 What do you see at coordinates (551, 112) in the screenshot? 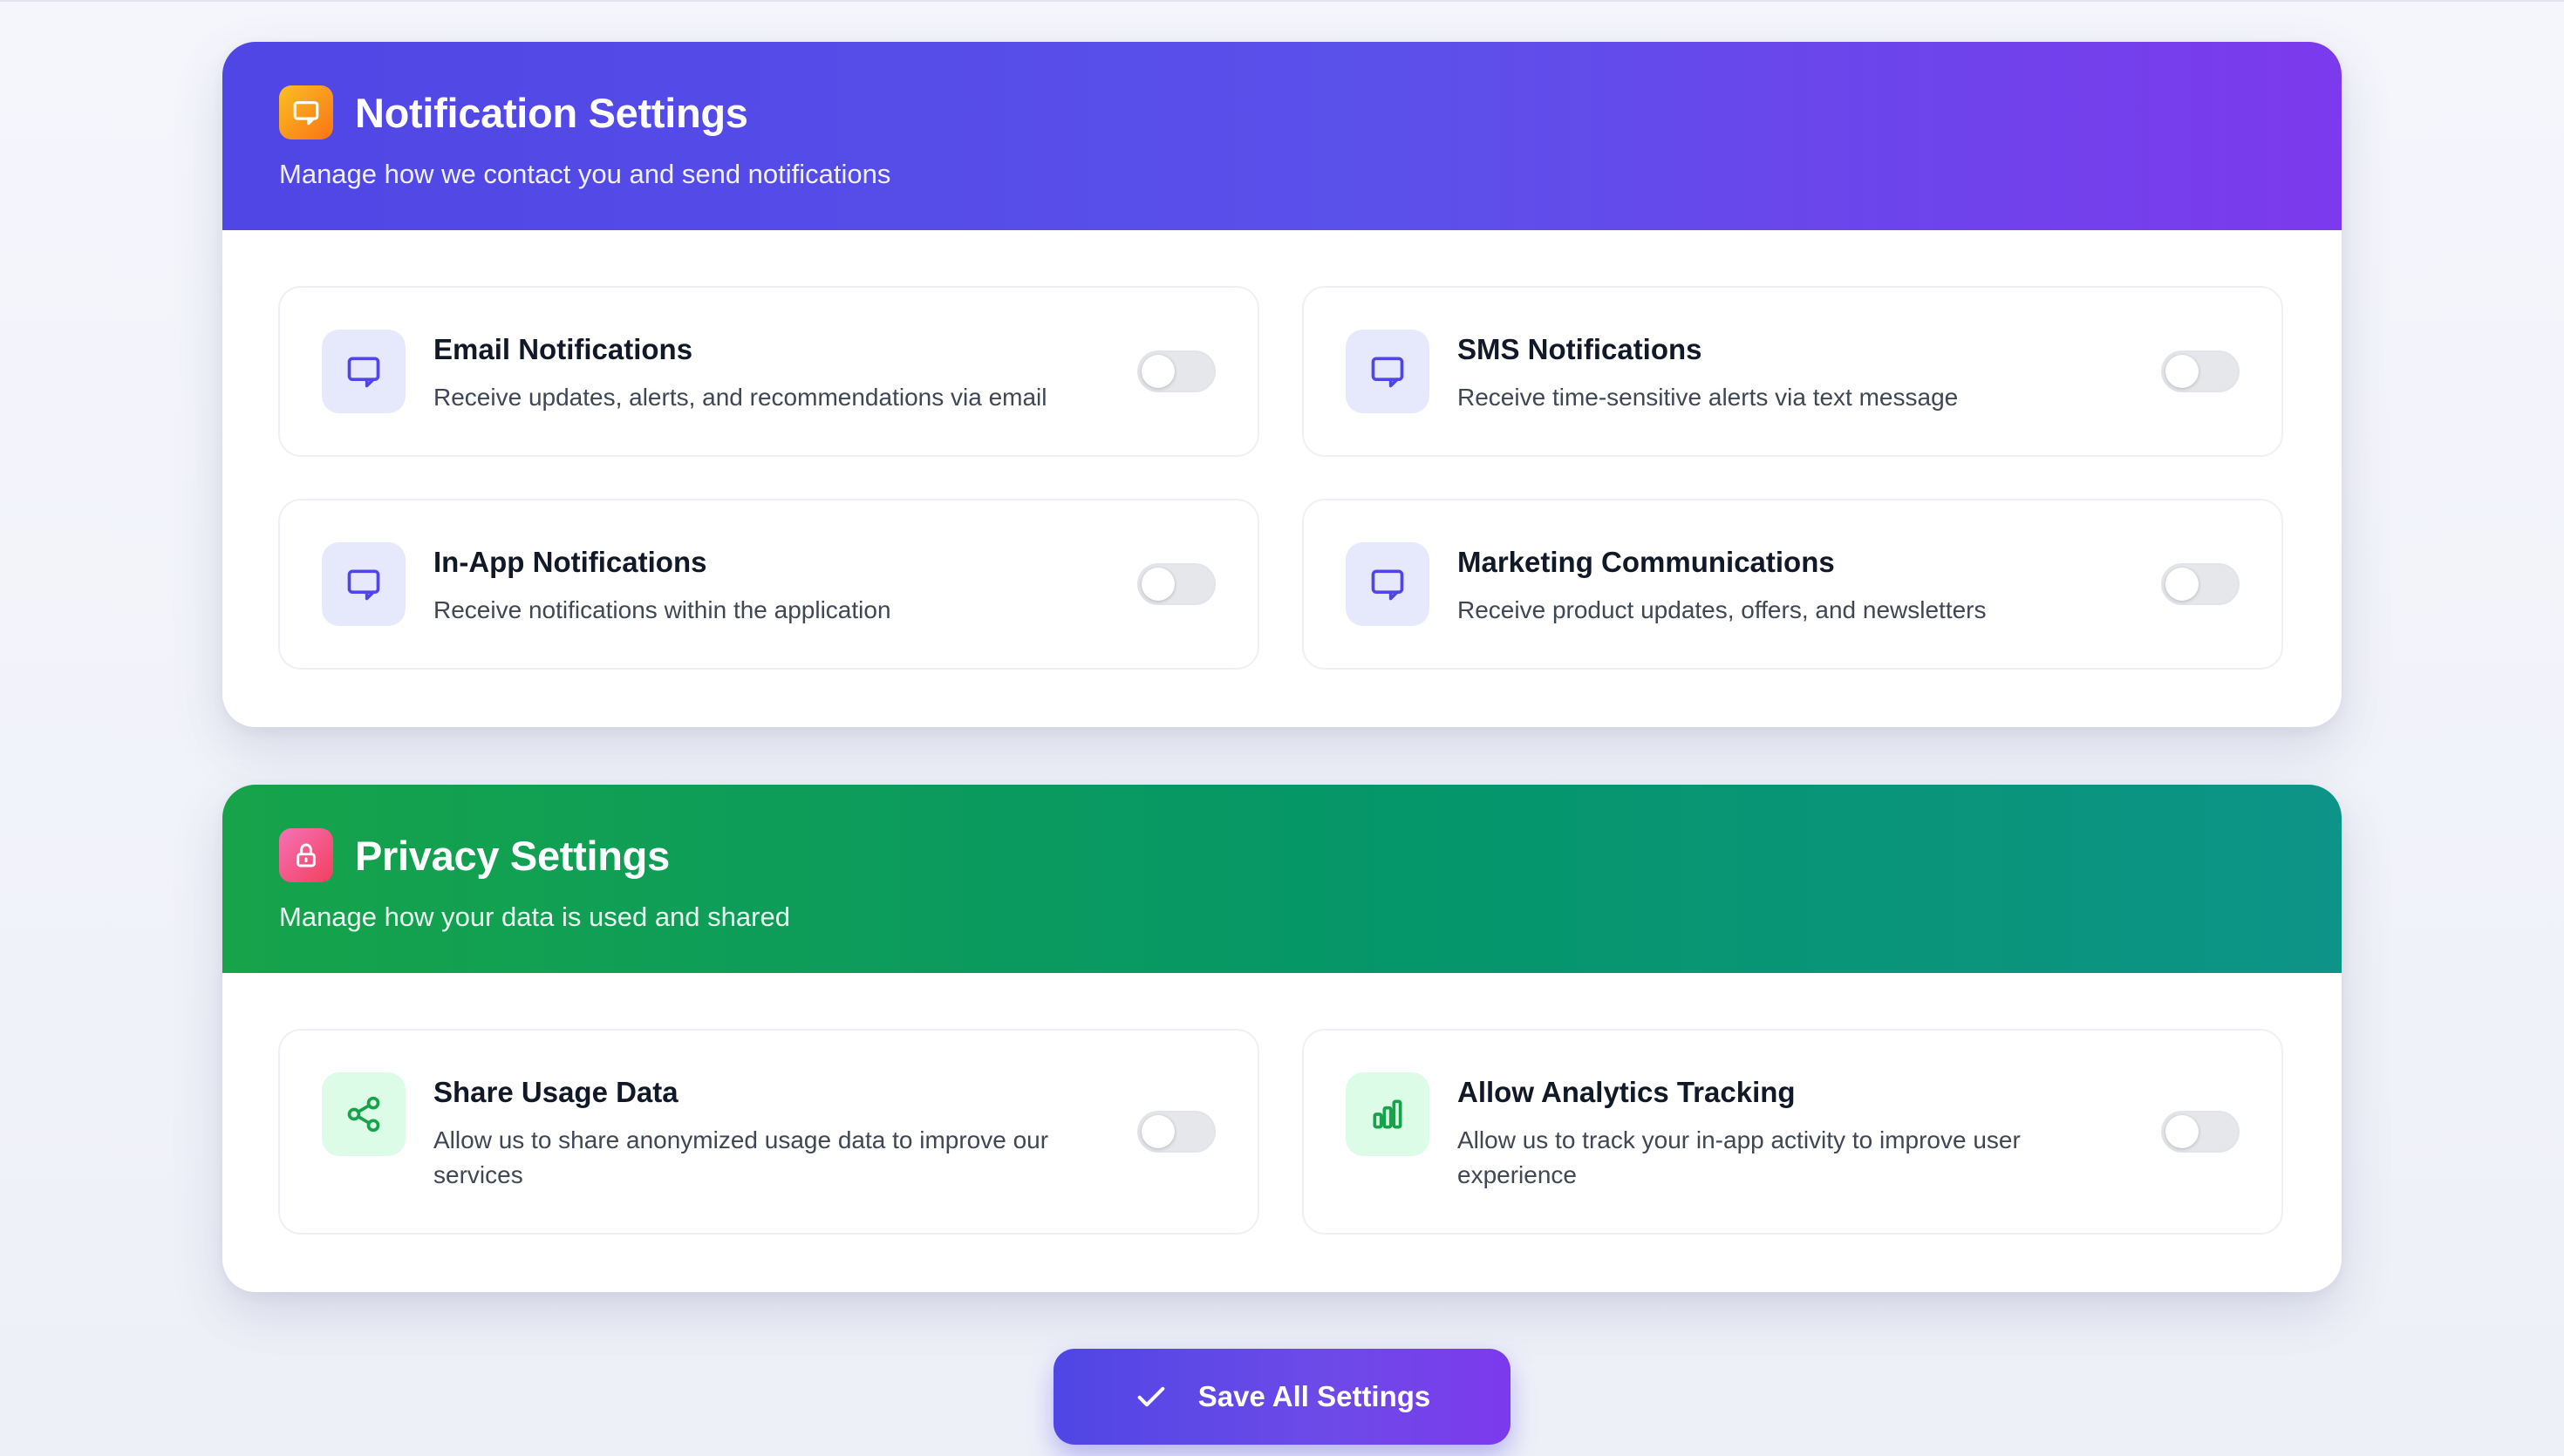
I see `section-title: Notification Settings` at bounding box center [551, 112].